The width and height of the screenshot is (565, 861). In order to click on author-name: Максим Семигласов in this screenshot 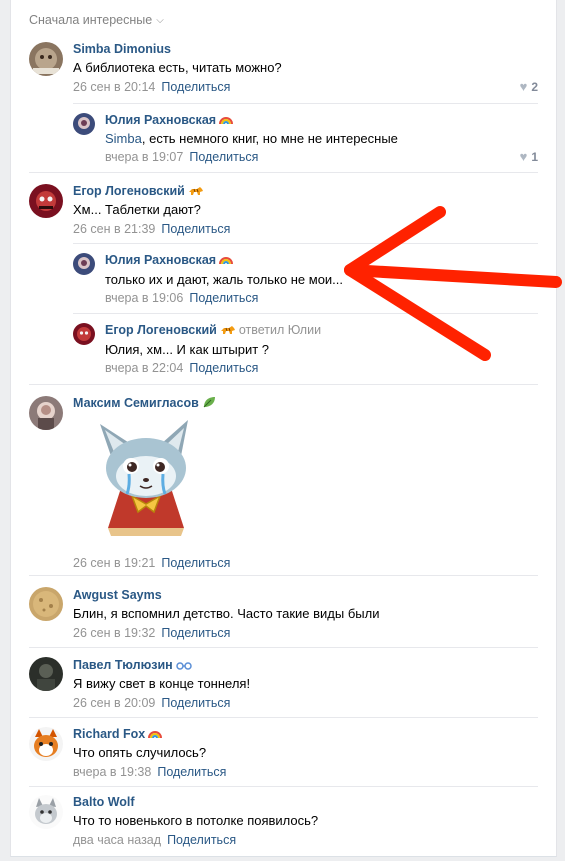, I will do `click(144, 403)`.